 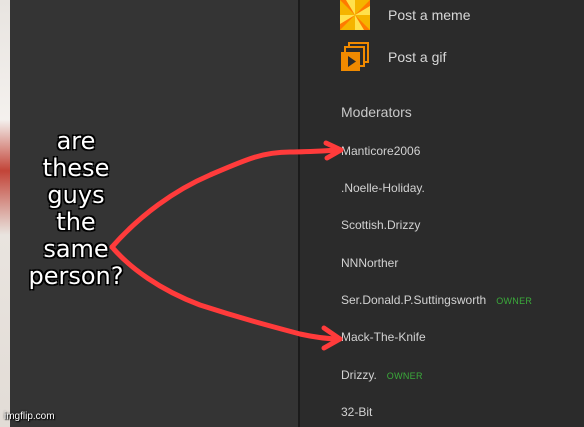 I want to click on moderator-item: Ser.Donald.P.Suttingsworth OWNER, so click(x=436, y=300).